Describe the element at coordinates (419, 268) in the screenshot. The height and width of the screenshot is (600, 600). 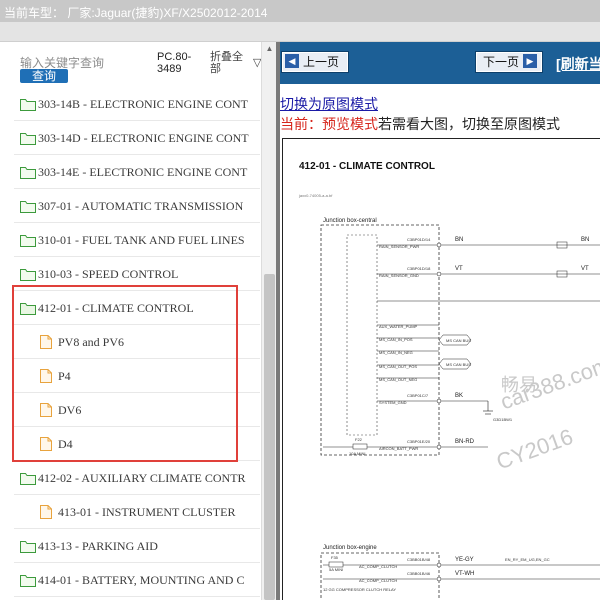
I see `connector-top2-label: C3BP01D/18` at that location.